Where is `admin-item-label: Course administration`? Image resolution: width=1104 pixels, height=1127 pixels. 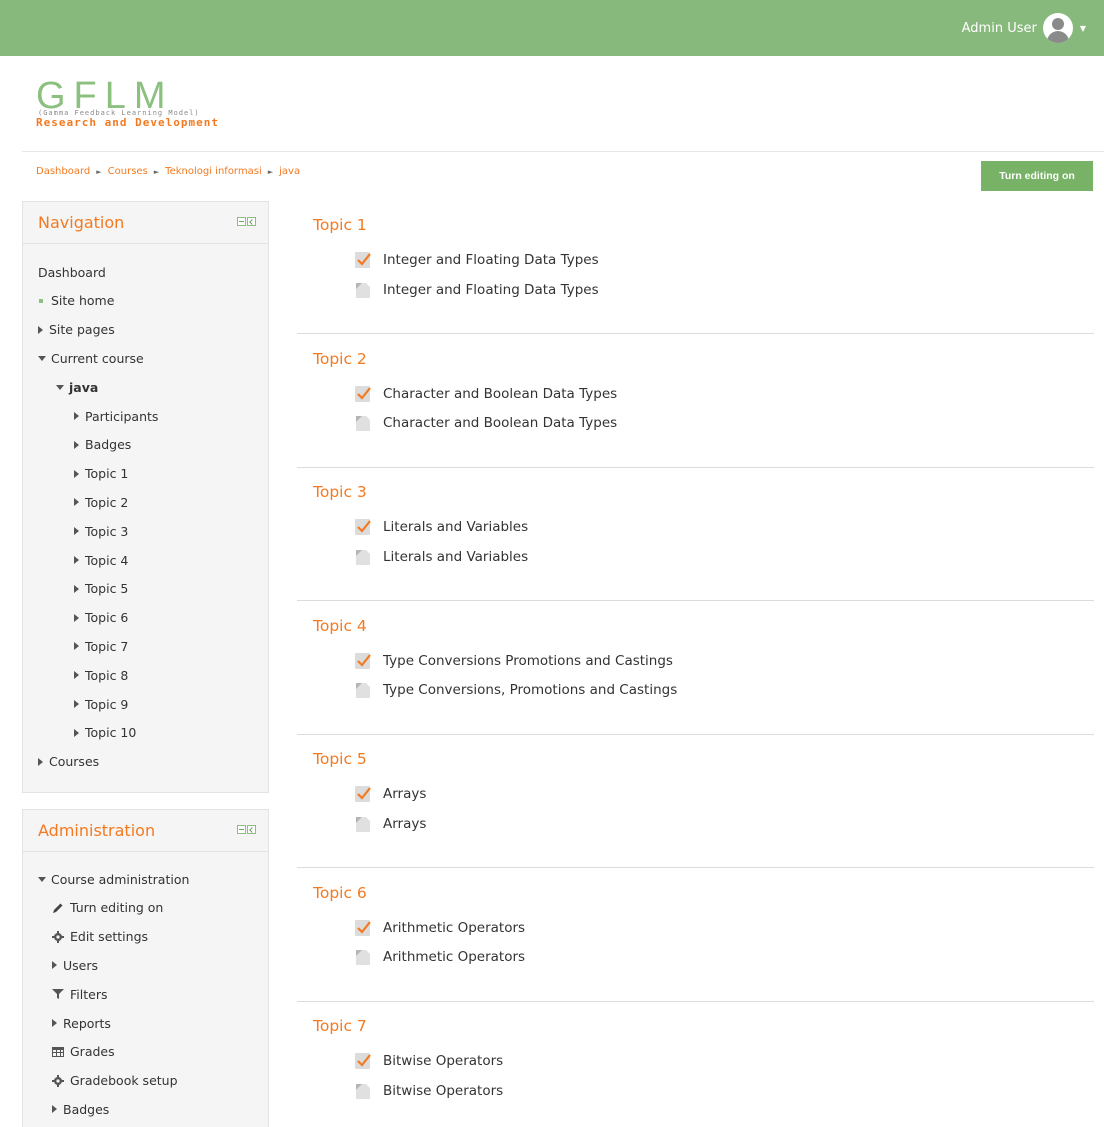 admin-item-label: Course administration is located at coordinates (120, 879).